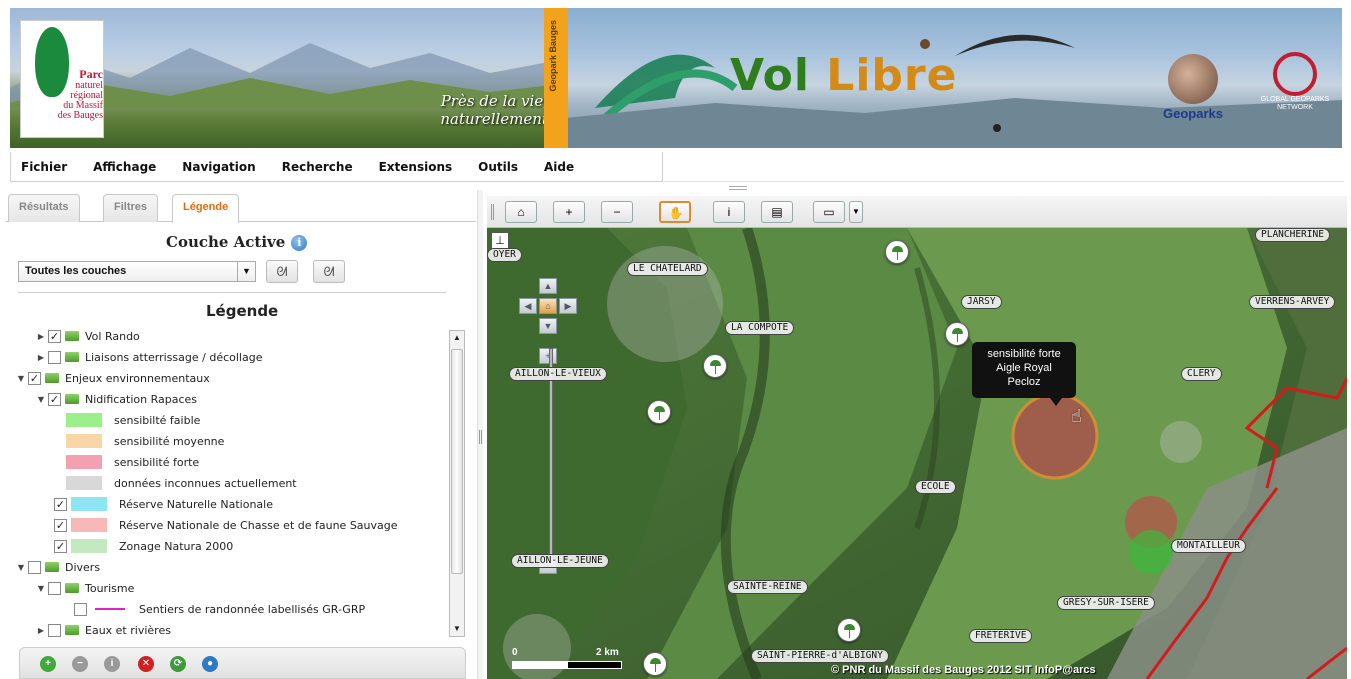 This screenshot has height=679, width=1351. What do you see at coordinates (548, 356) in the screenshot?
I see `zoom-plus-icon: +` at bounding box center [548, 356].